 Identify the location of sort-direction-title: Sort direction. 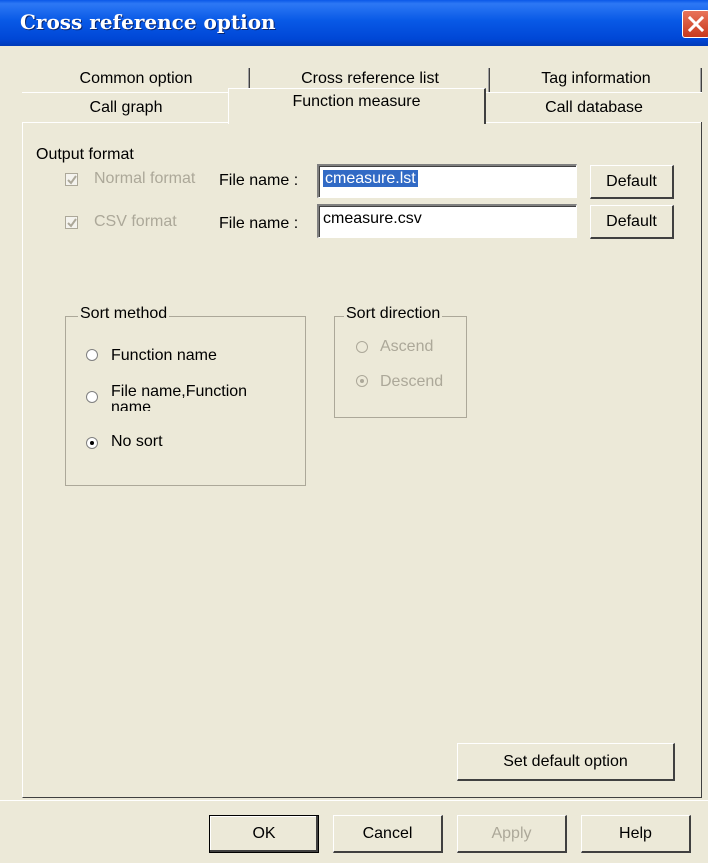
(393, 314).